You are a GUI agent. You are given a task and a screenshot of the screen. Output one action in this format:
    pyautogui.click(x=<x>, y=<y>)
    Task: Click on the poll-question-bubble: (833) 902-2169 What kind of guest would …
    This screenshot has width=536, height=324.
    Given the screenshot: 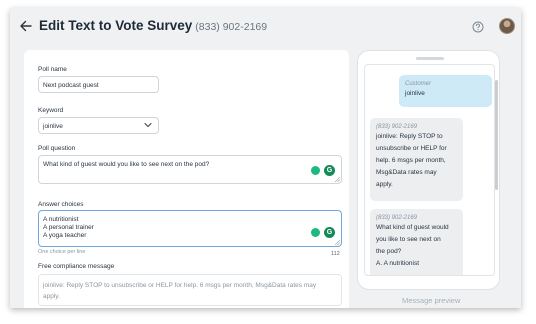 What is the action you would take?
    pyautogui.click(x=416, y=242)
    